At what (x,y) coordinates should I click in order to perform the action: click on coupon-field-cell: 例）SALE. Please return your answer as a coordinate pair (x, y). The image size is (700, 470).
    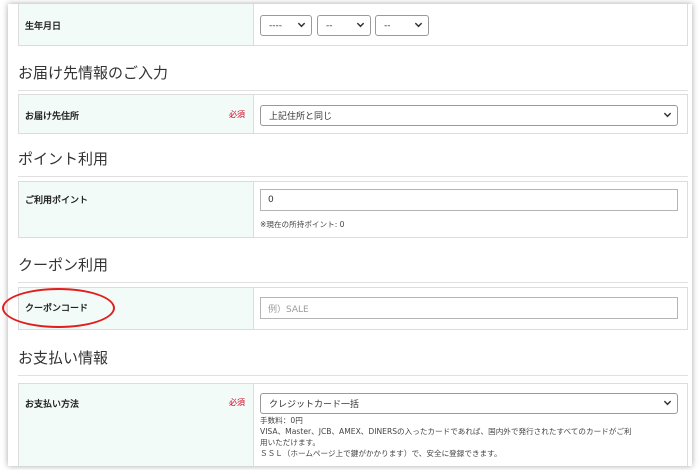
    Looking at the image, I should click on (470, 308).